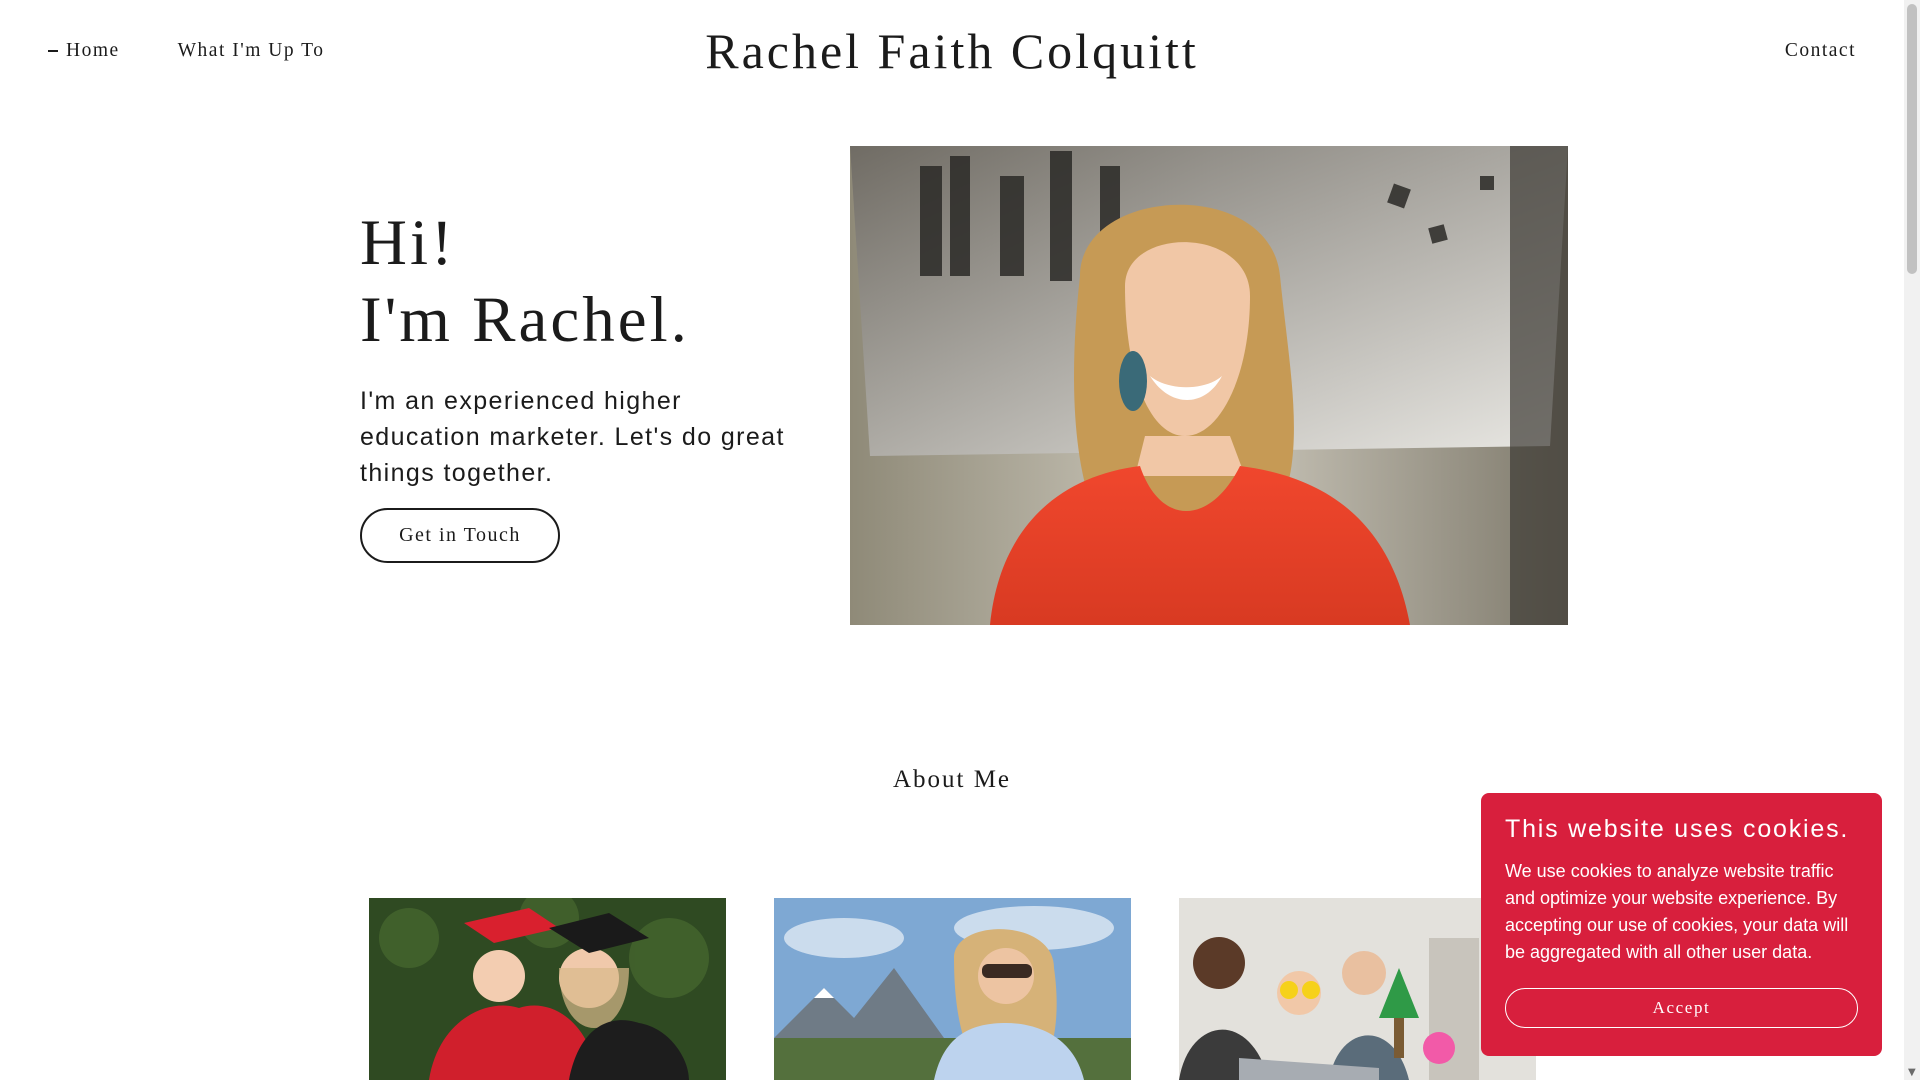 The width and height of the screenshot is (1920, 1080). Describe the element at coordinates (408, 243) in the screenshot. I see `hero-heading-line1: Hi!` at that location.